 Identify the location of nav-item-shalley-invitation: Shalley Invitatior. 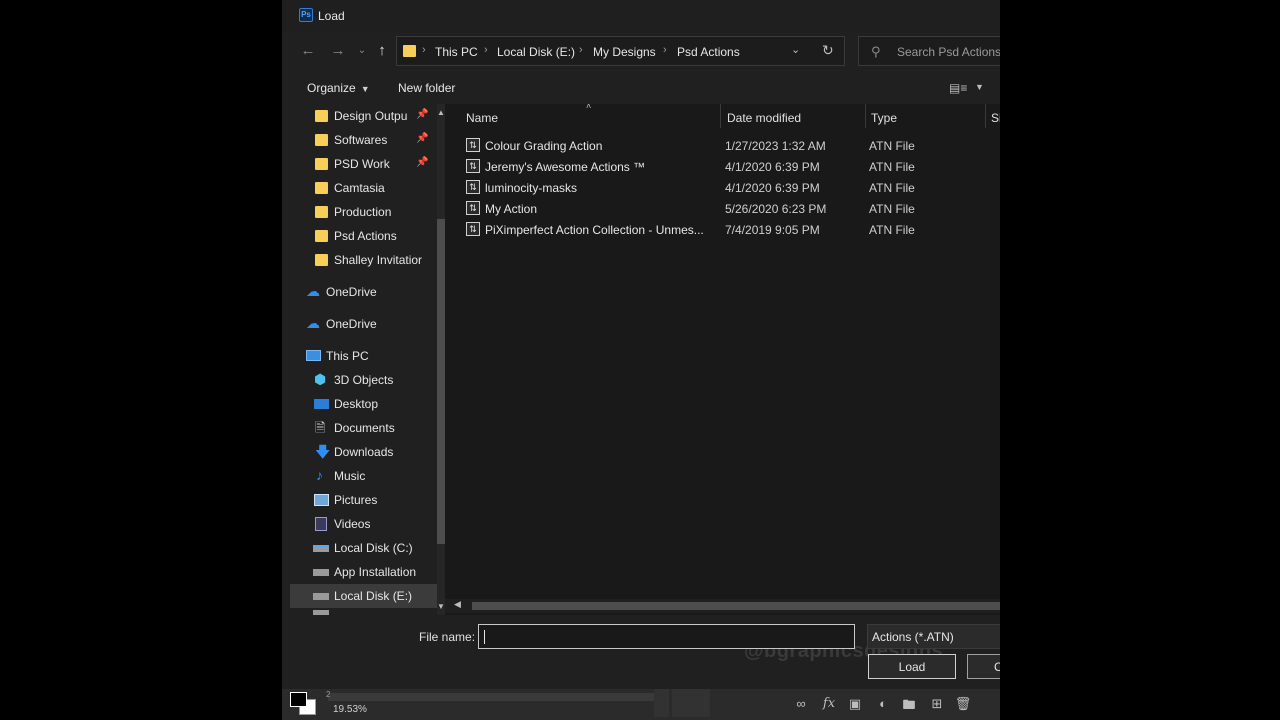
(363, 260).